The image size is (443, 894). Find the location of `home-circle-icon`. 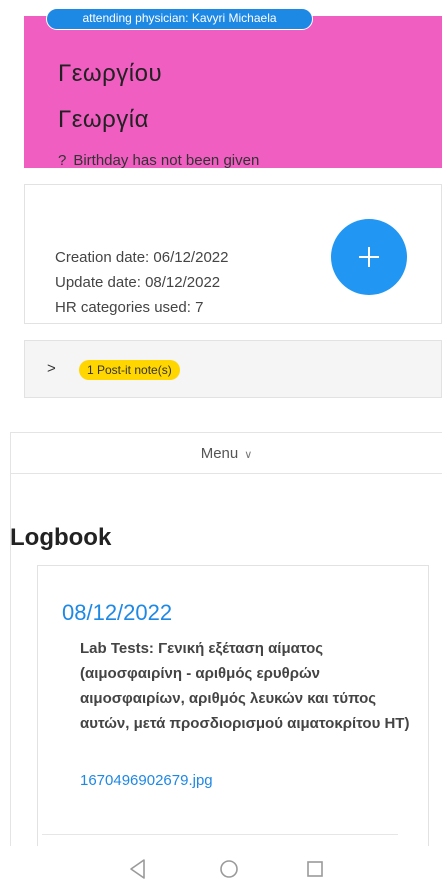

home-circle-icon is located at coordinates (229, 871).